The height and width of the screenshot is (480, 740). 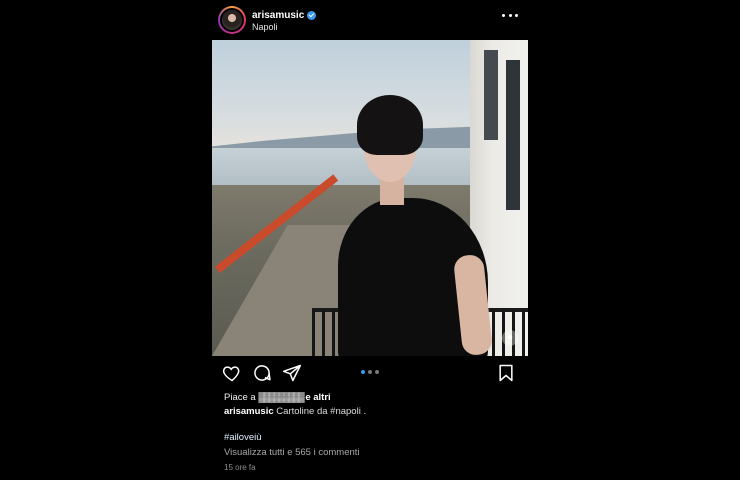 I want to click on heart-icon, so click(x=232, y=373).